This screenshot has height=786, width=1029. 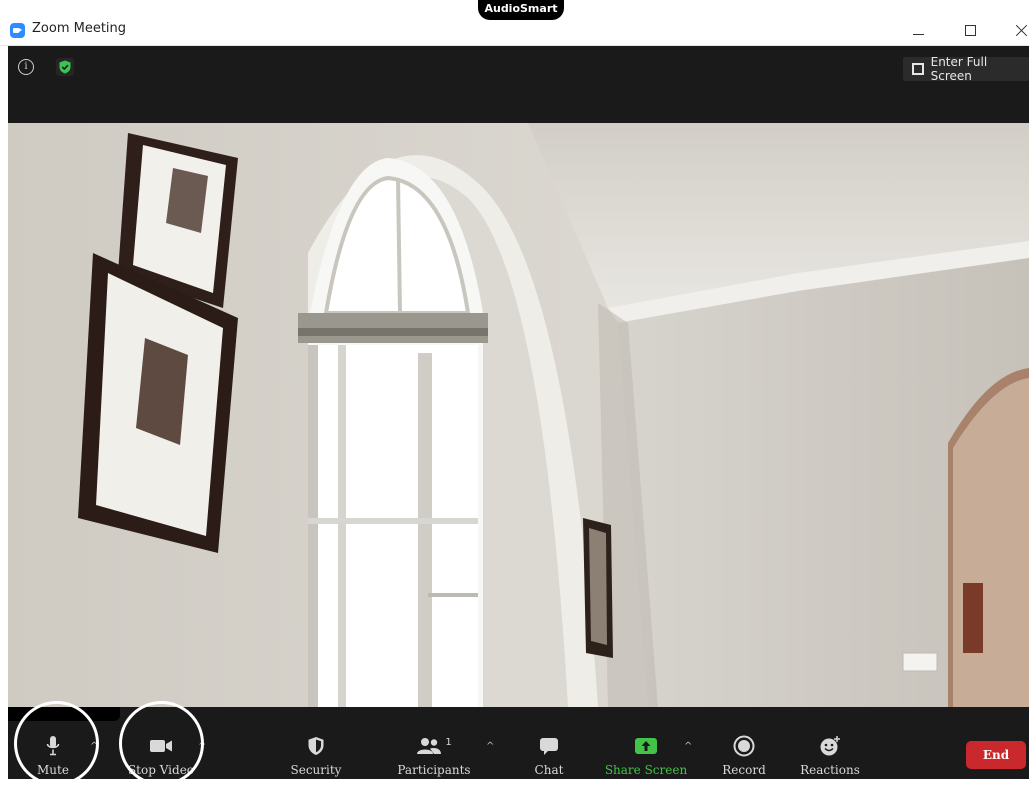 I want to click on close-icon, so click(x=1021, y=30).